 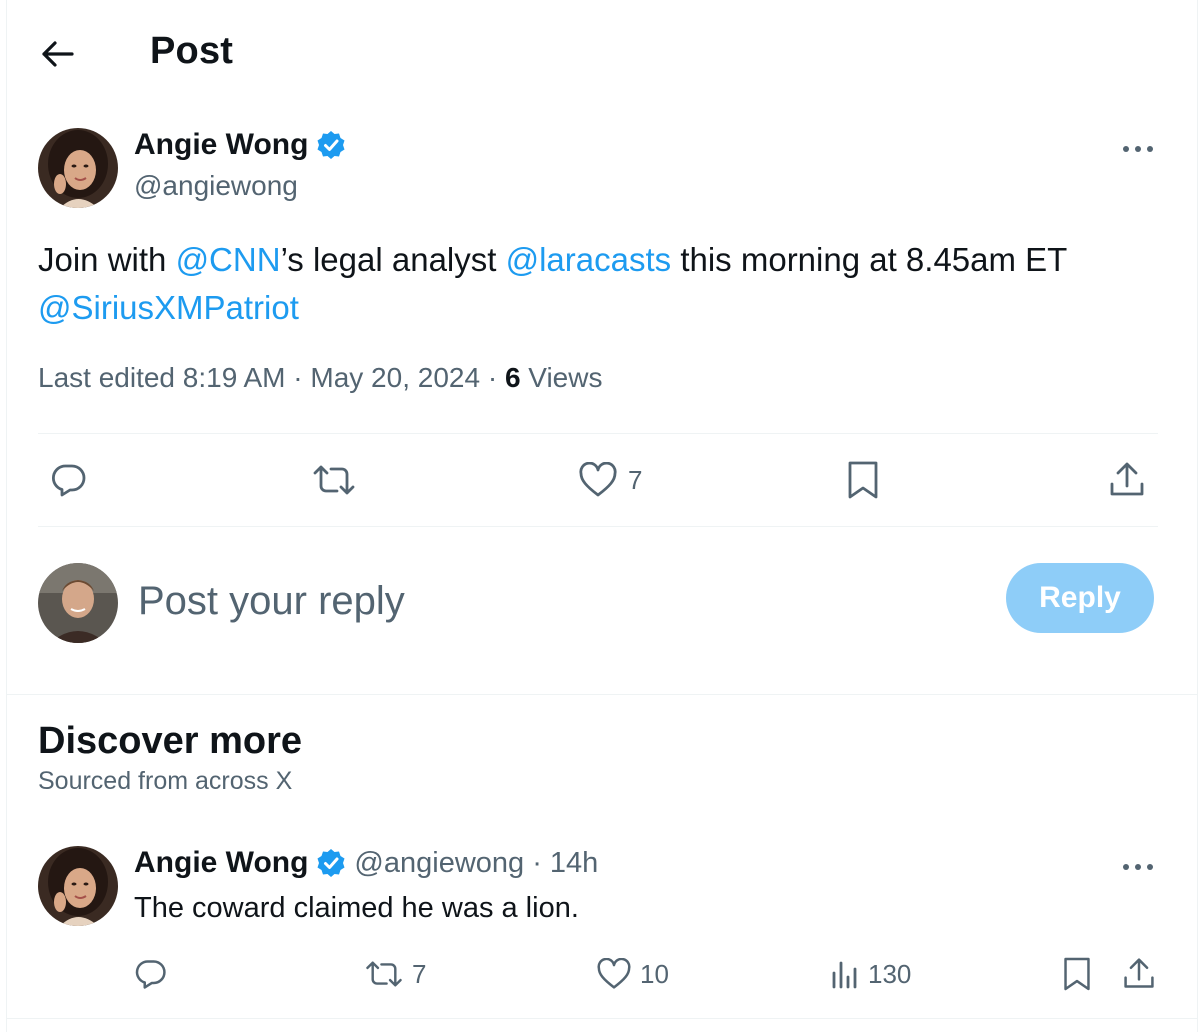 What do you see at coordinates (589, 259) in the screenshot?
I see `mention-link: @laracasts` at bounding box center [589, 259].